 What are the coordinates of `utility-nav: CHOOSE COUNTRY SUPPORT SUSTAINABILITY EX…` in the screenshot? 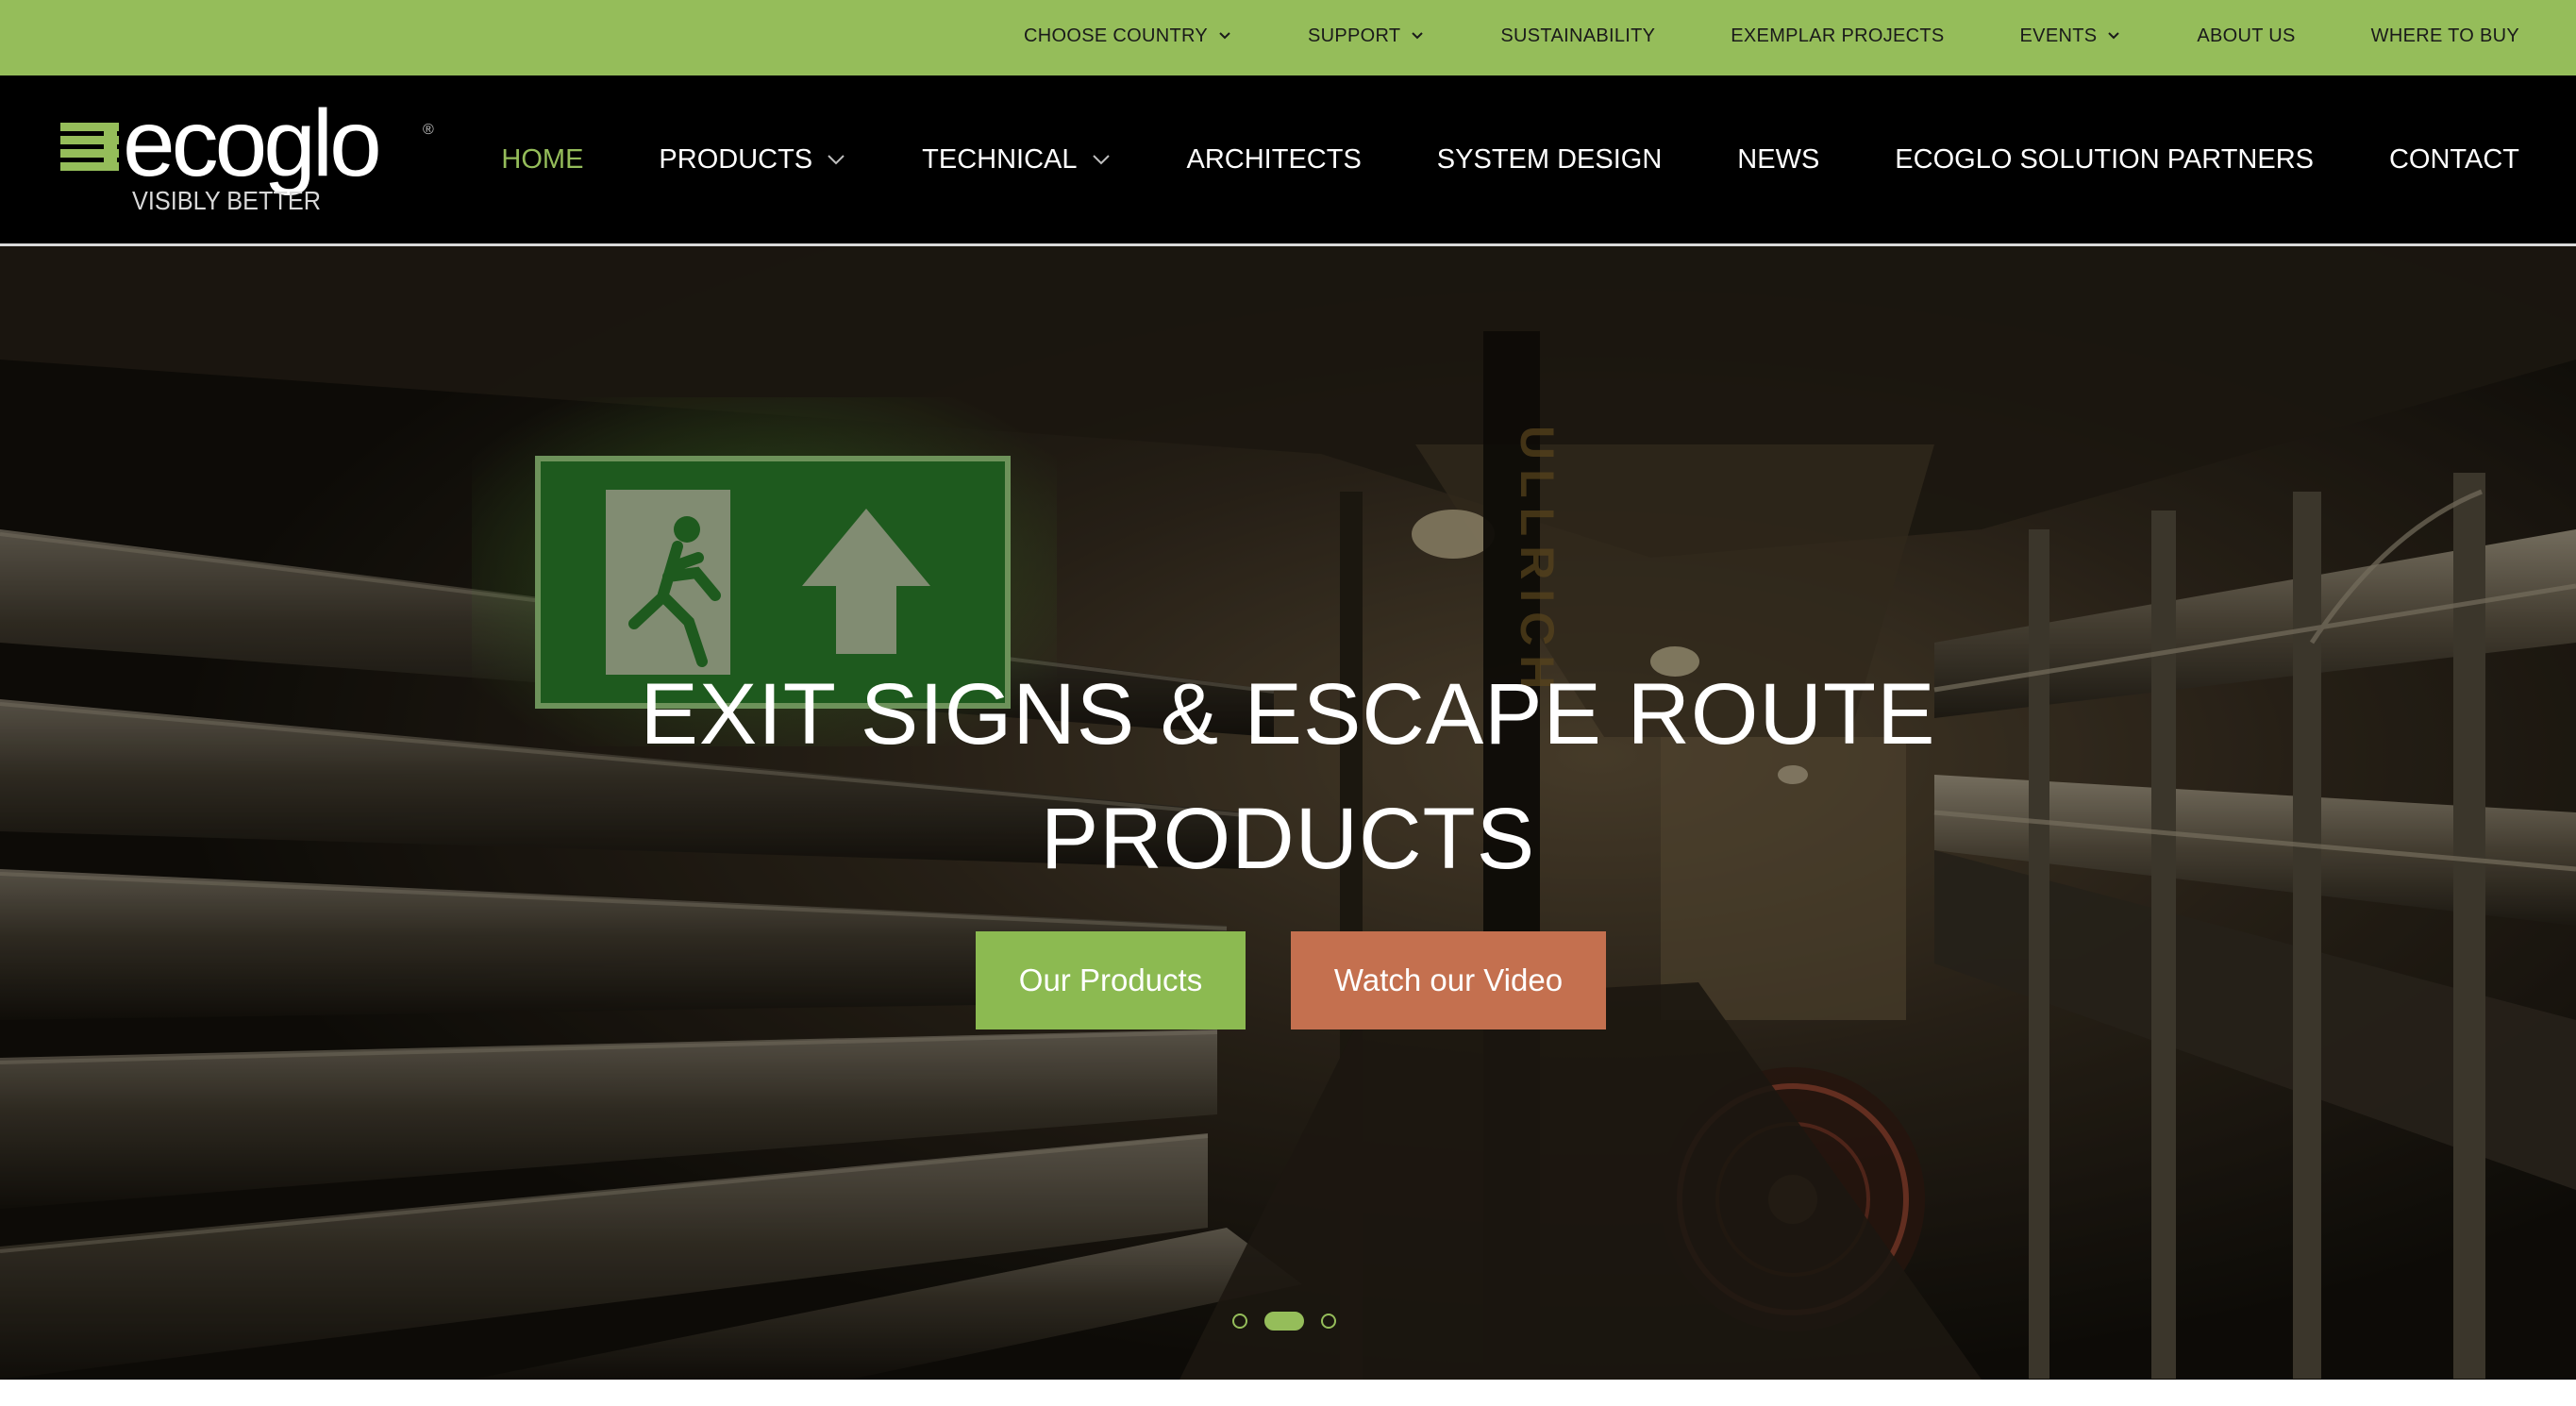 It's located at (1733, 36).